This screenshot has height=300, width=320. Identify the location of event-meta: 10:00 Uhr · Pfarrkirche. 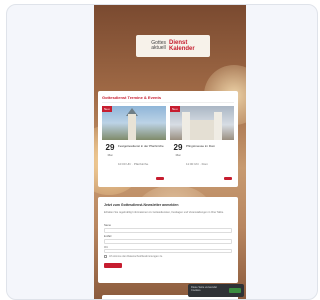
(133, 164).